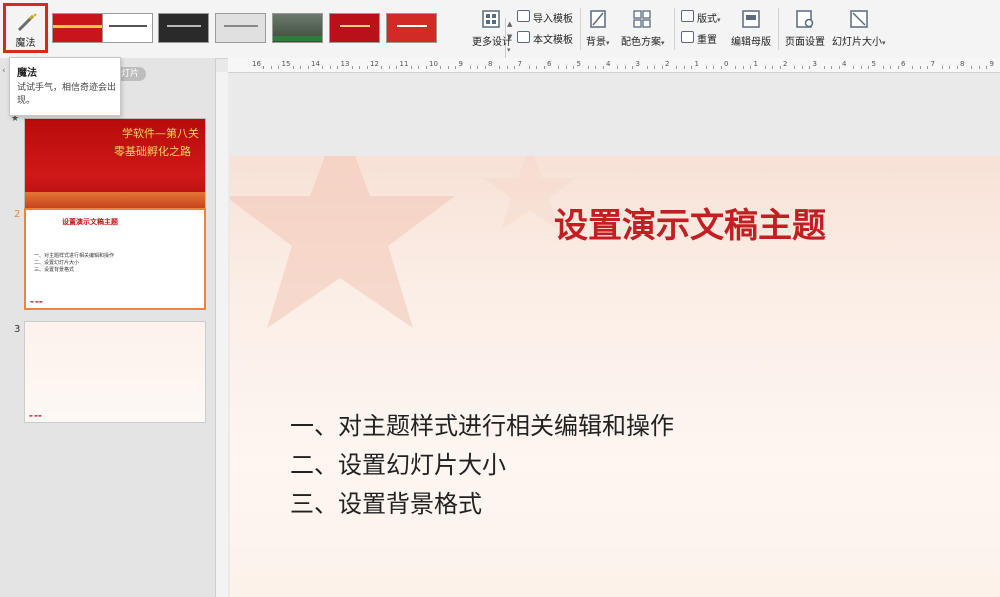 Image resolution: width=1000 pixels, height=597 pixels. I want to click on template-gallery: ▲ ▼ ▾, so click(282, 33).